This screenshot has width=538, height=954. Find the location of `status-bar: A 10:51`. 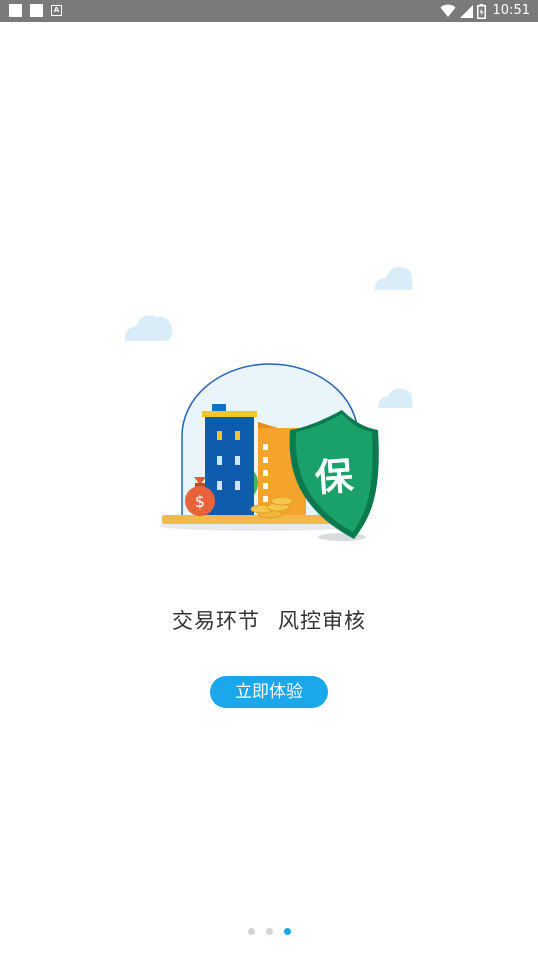

status-bar: A 10:51 is located at coordinates (269, 11).